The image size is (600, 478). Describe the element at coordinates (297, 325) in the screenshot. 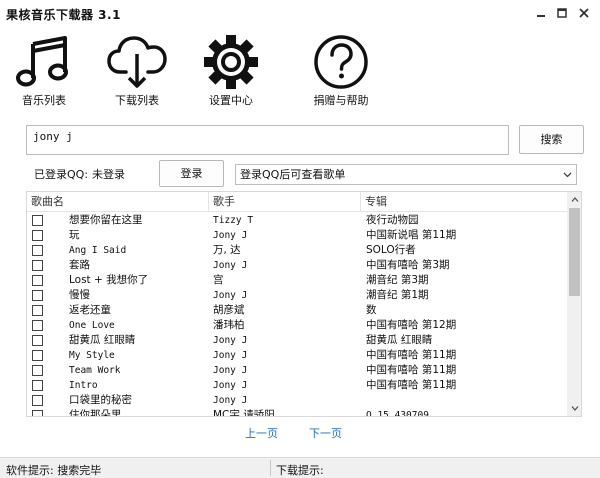

I see `table-row: One Love 潘玮柏 中国有嘻哈 第12期` at that location.